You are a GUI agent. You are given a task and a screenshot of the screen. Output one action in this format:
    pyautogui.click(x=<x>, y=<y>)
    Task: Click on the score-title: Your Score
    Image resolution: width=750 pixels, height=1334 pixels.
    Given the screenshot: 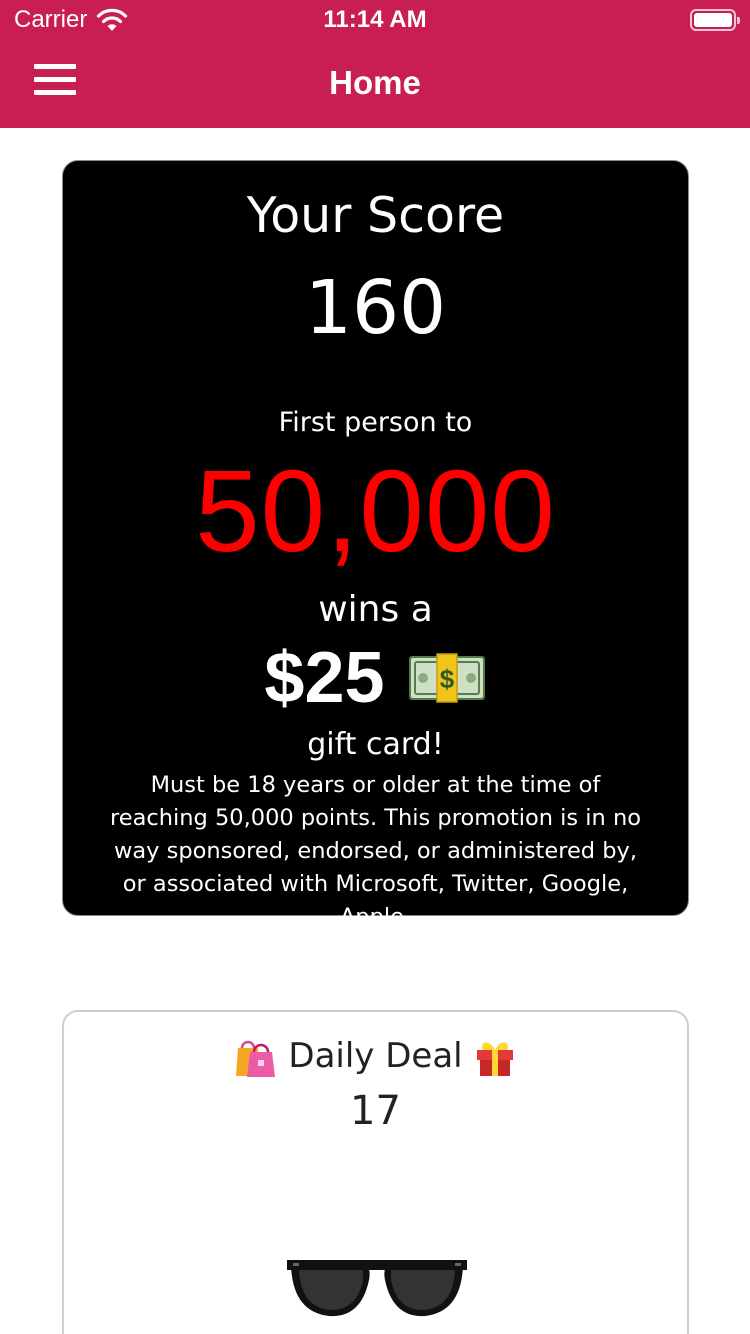 What is the action you would take?
    pyautogui.click(x=375, y=215)
    